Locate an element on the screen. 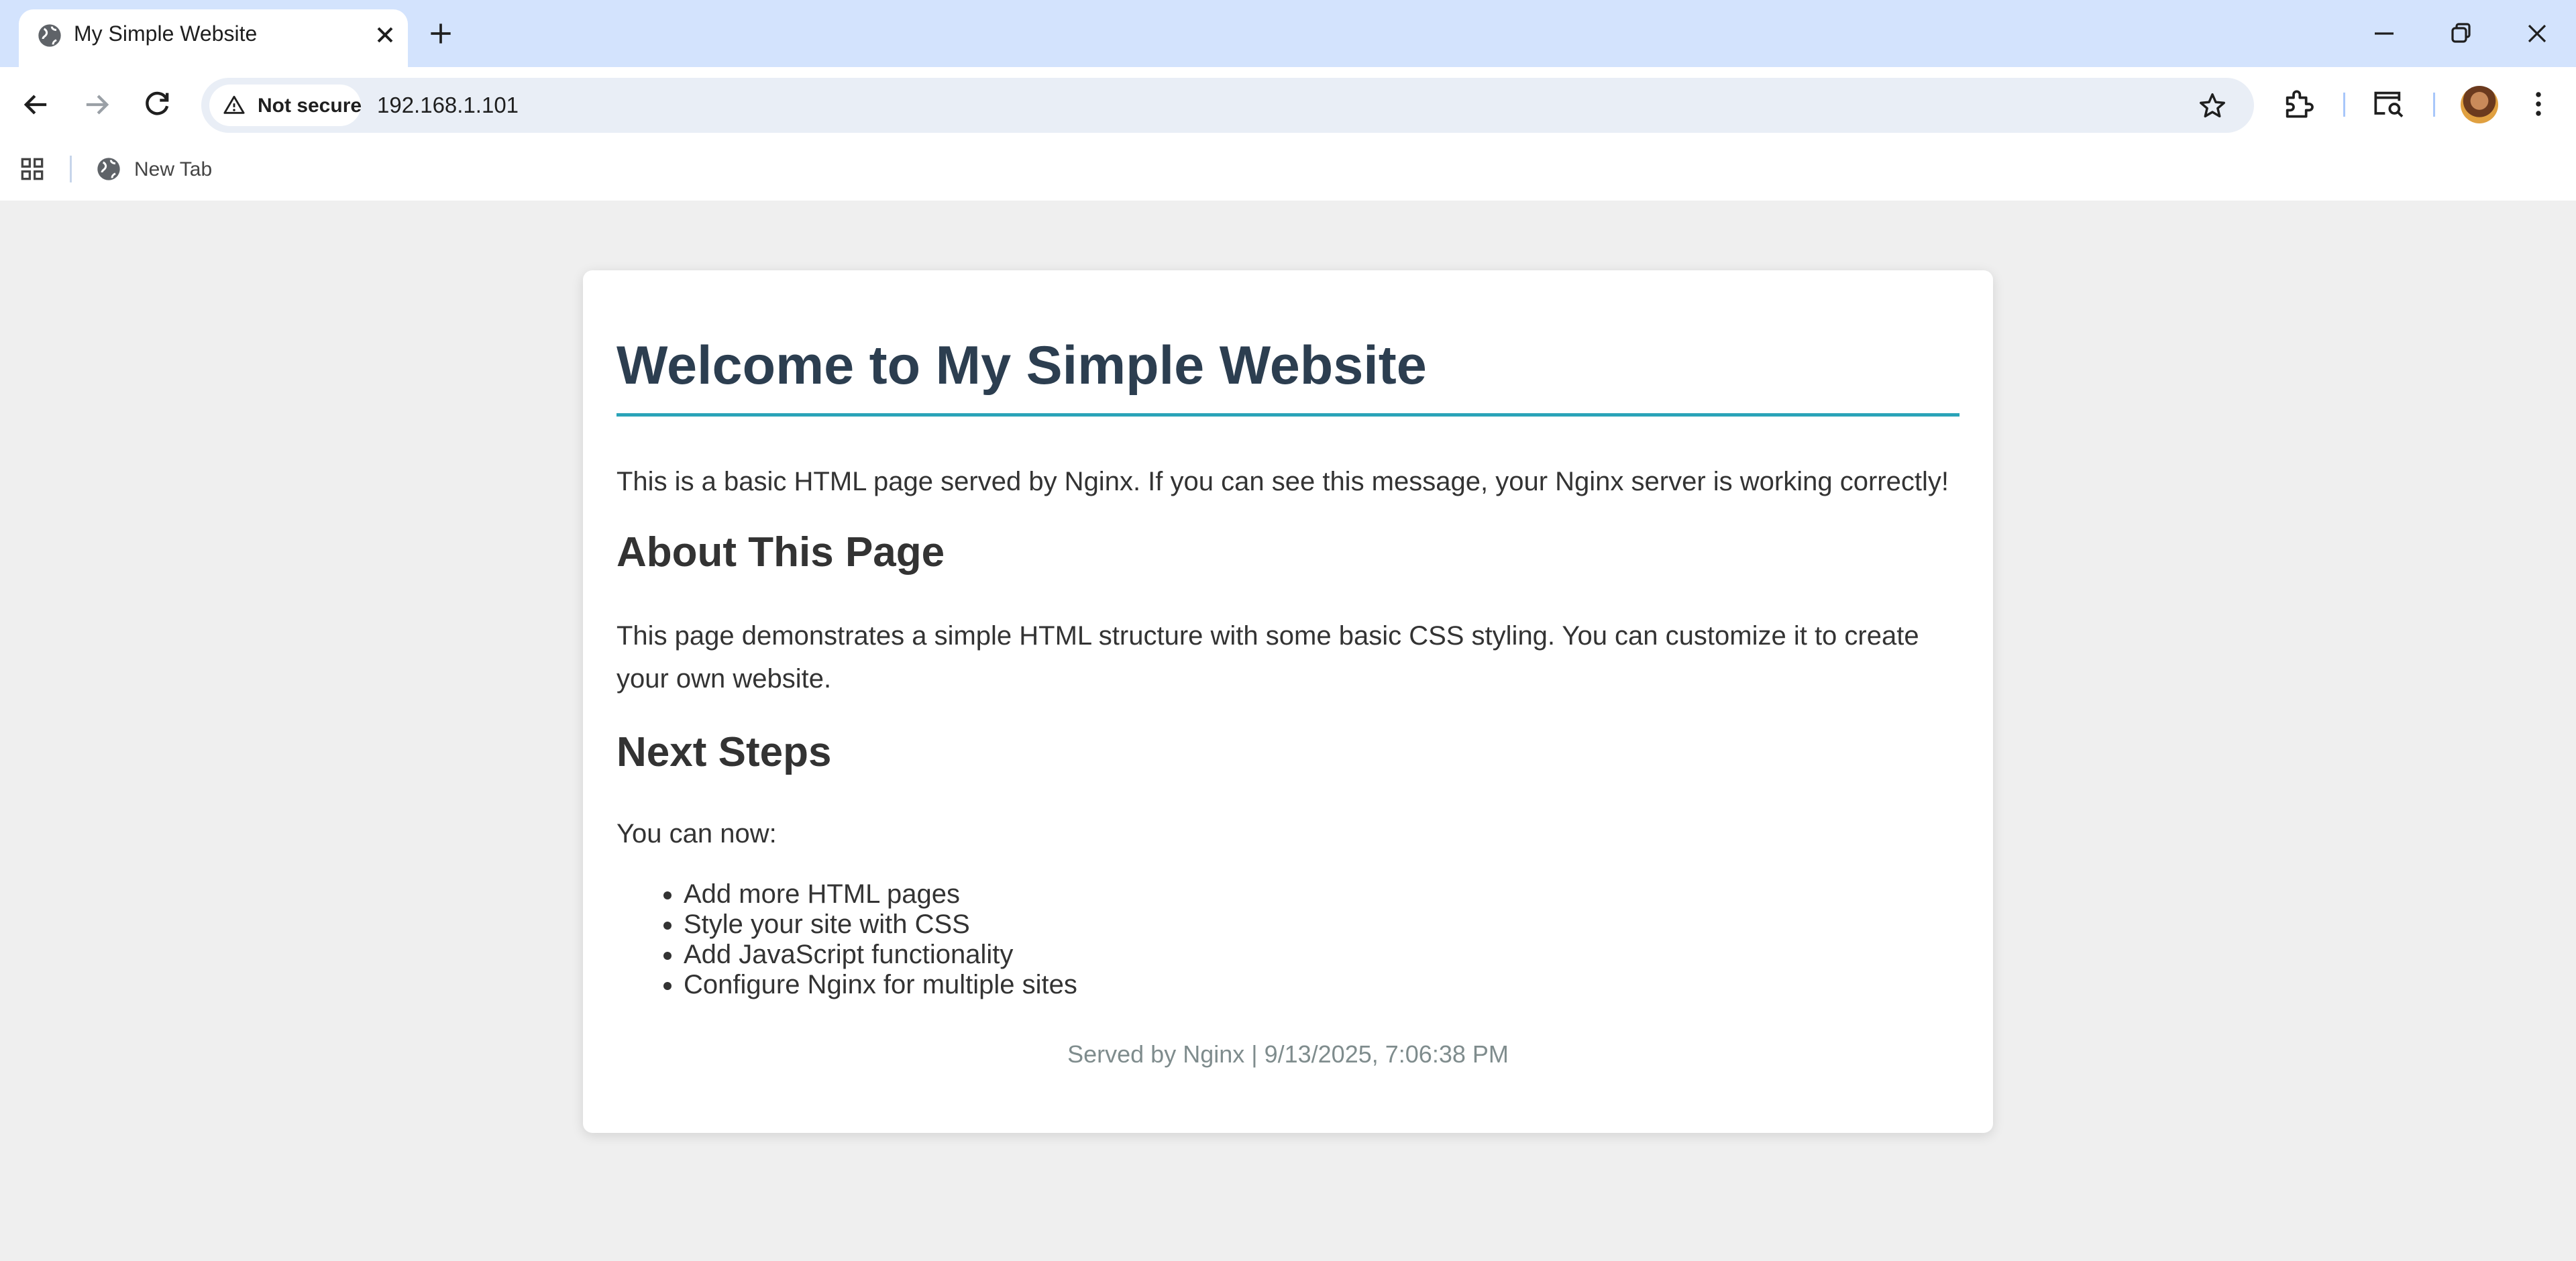 The image size is (2576, 1261). list-item: Add more HTML pages is located at coordinates (880, 894).